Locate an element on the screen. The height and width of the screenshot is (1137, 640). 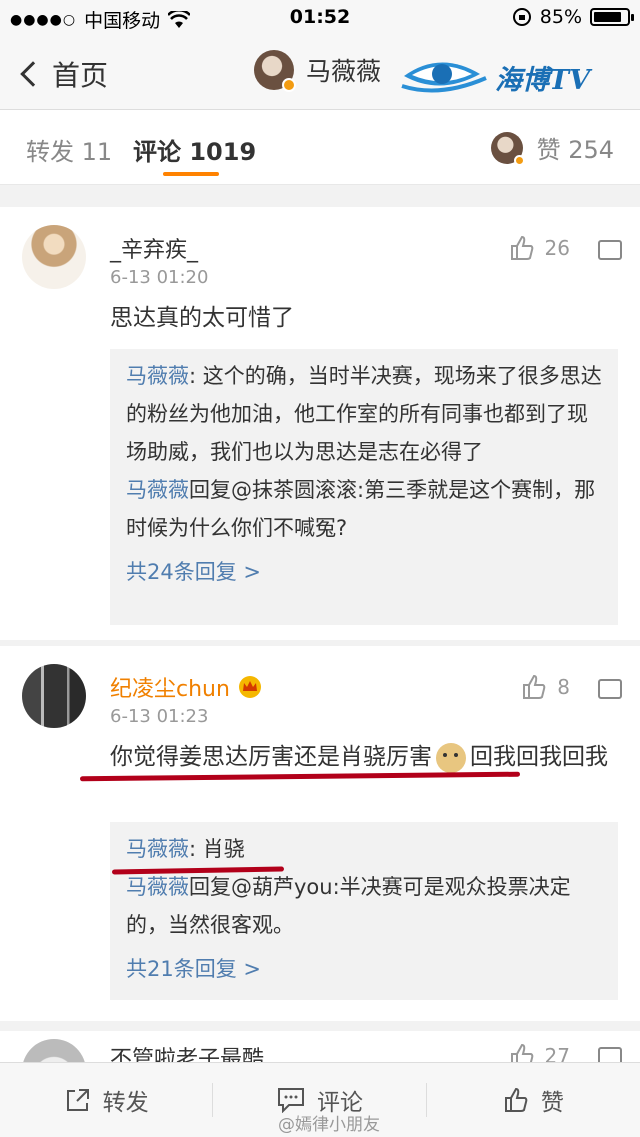
comment-author-row: 纪凌尘chun is located at coordinates (187, 687).